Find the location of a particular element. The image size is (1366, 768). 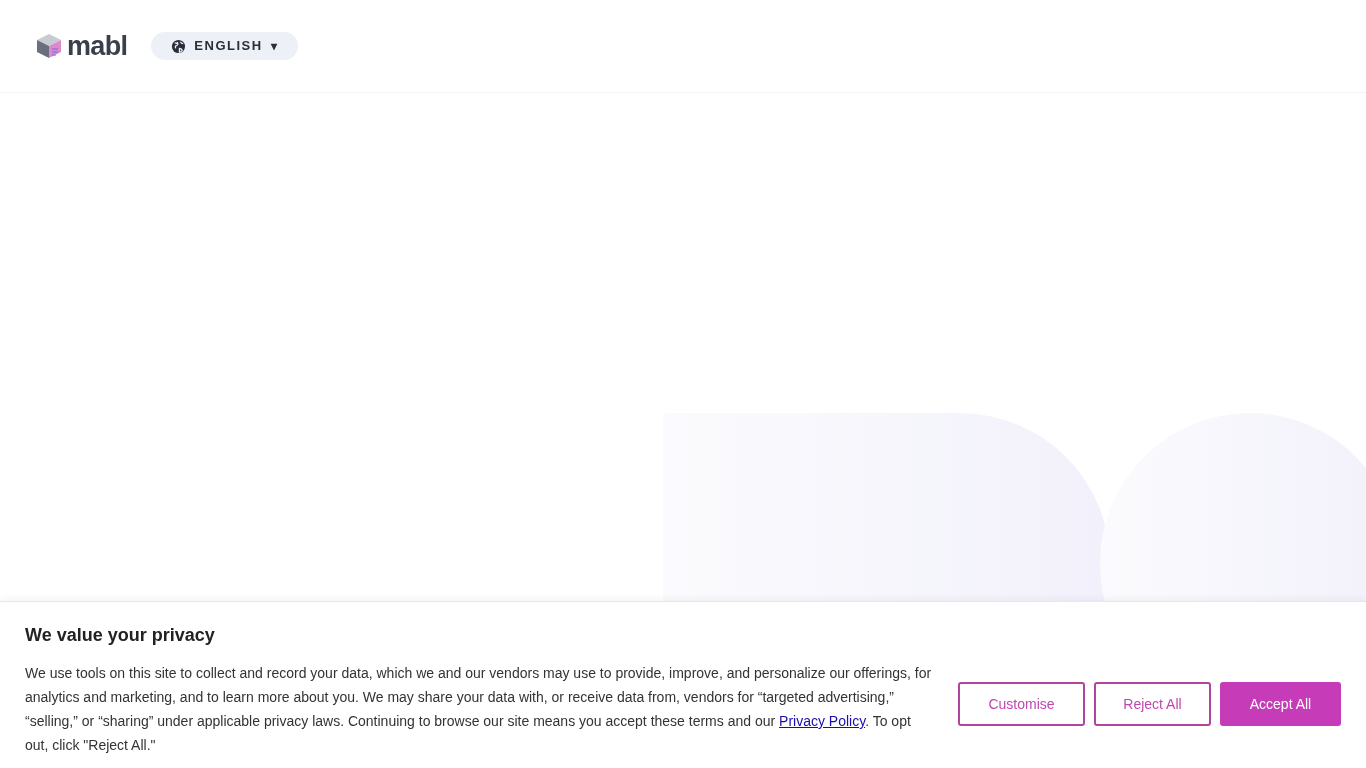

logo-wordmark: mabl is located at coordinates (97, 46).